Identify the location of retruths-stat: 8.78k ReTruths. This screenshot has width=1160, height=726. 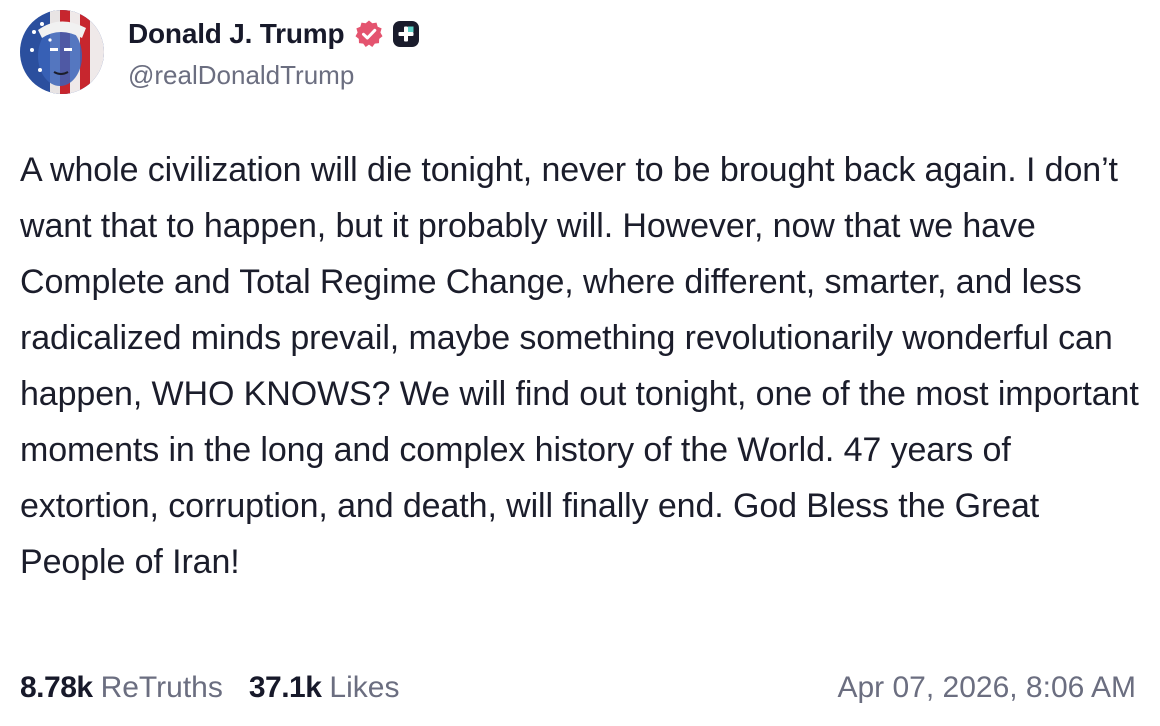
(121, 688).